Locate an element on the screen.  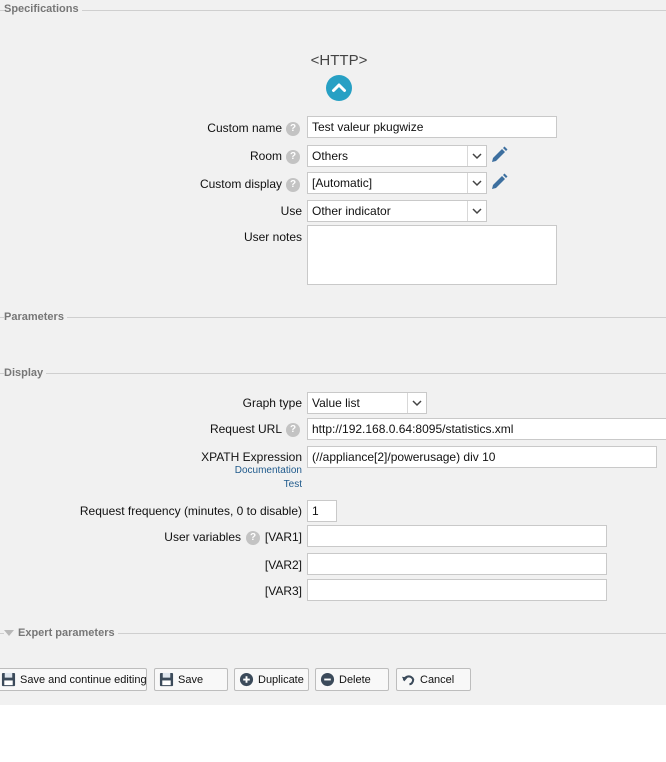
delete-button: Delete is located at coordinates (352, 679).